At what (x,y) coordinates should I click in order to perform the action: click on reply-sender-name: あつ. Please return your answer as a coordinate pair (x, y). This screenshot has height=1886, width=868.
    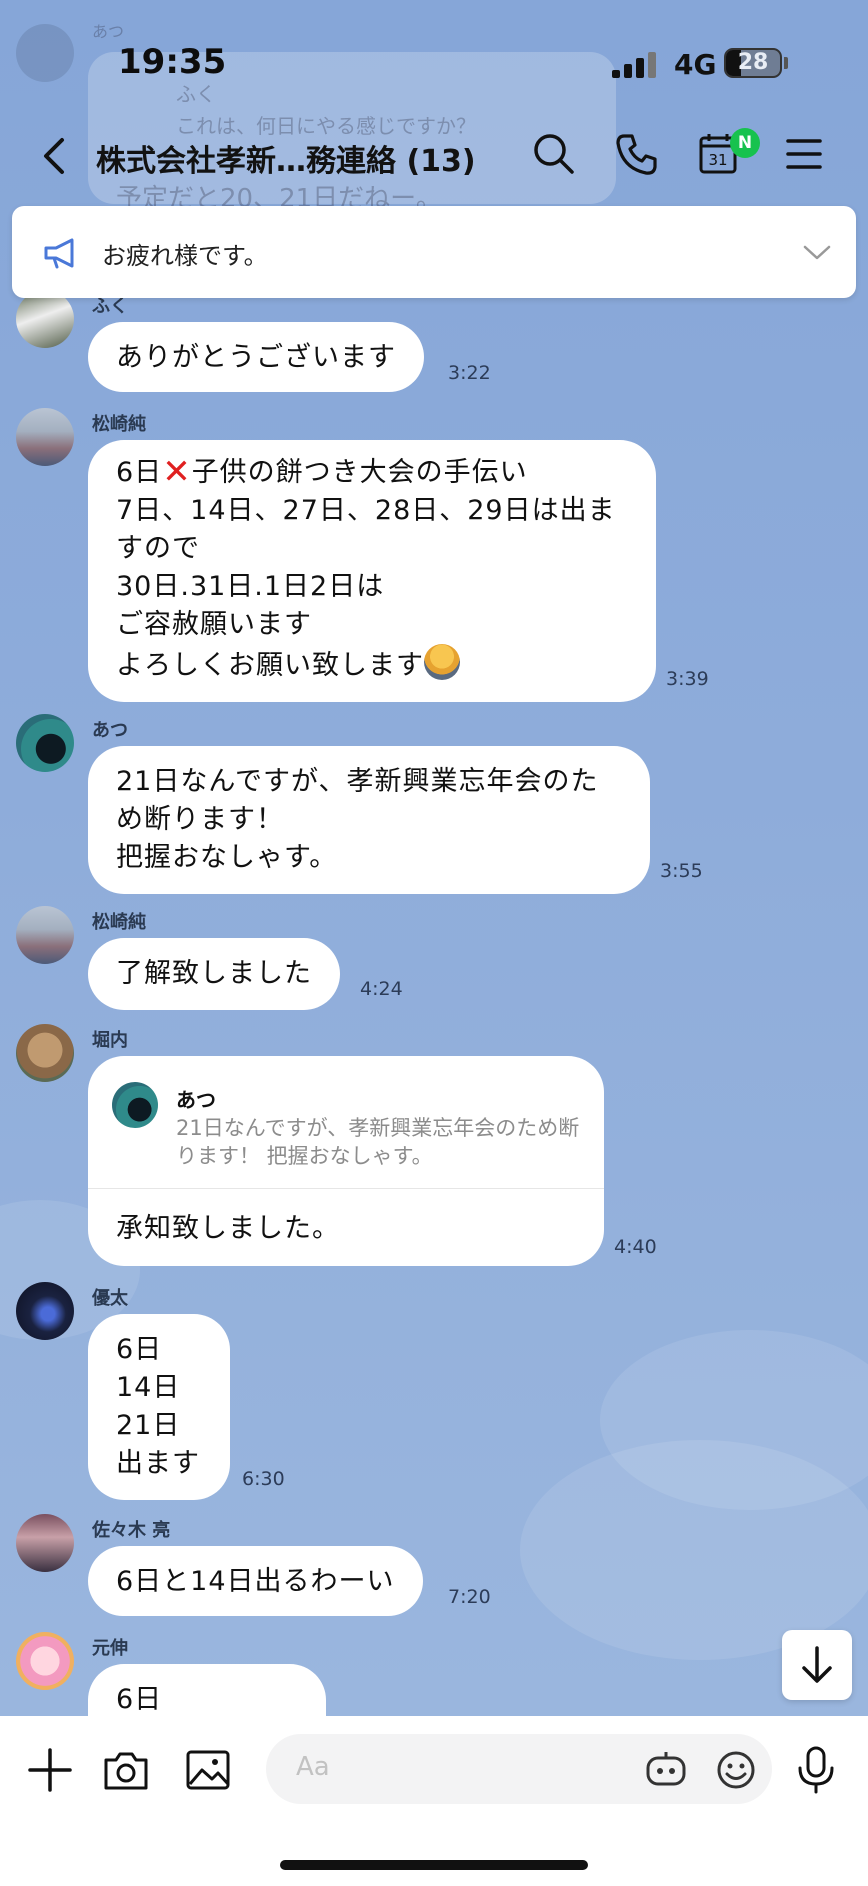
    Looking at the image, I should click on (196, 1100).